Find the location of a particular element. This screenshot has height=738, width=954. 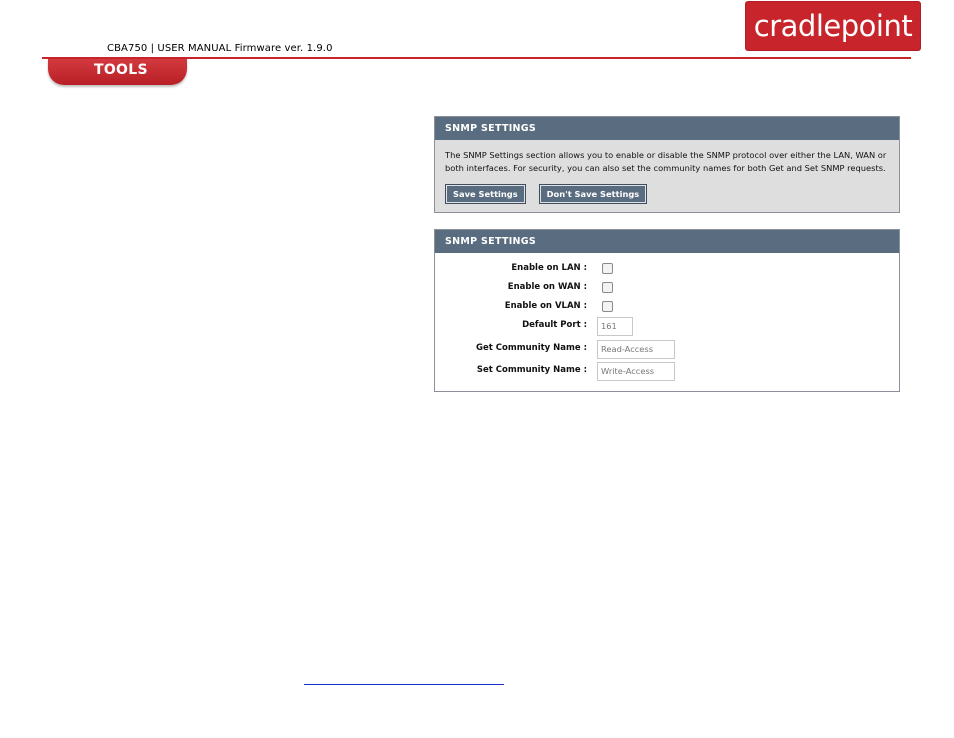

enable-vlan-label: Enable on VLAN : is located at coordinates (545, 306).